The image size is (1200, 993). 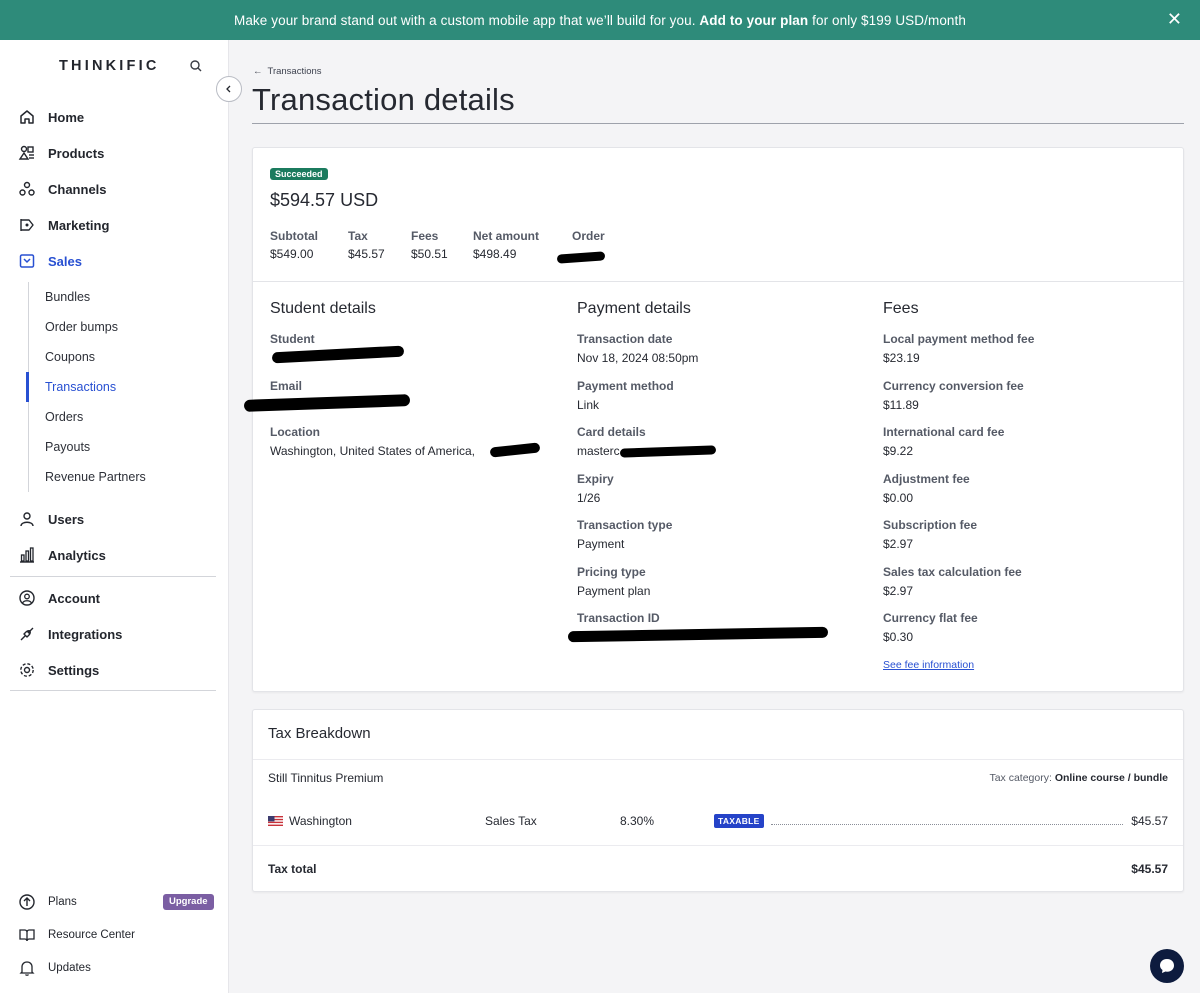 I want to click on nav-updates: Updates, so click(x=114, y=968).